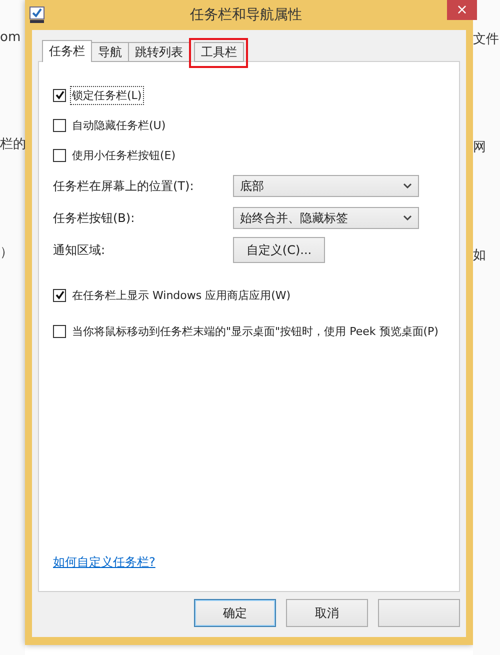 The width and height of the screenshot is (500, 655). Describe the element at coordinates (94, 218) in the screenshot. I see `field-label: 任务栏按钮(B):` at that location.